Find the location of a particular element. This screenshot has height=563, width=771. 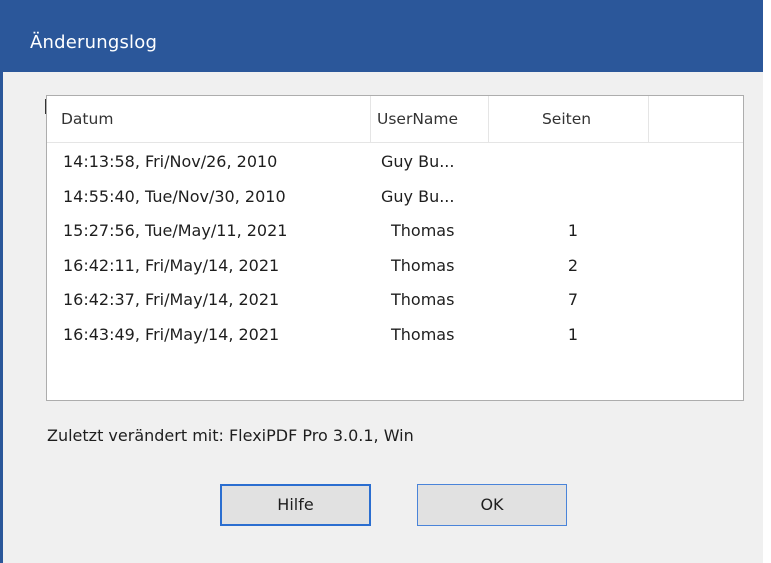

list-header: Datum UserName Seiten is located at coordinates (395, 119).